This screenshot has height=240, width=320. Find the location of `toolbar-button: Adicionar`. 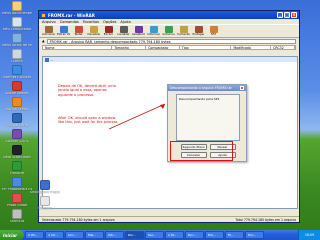

toolbar-button: Adicionar is located at coordinates (48, 32).